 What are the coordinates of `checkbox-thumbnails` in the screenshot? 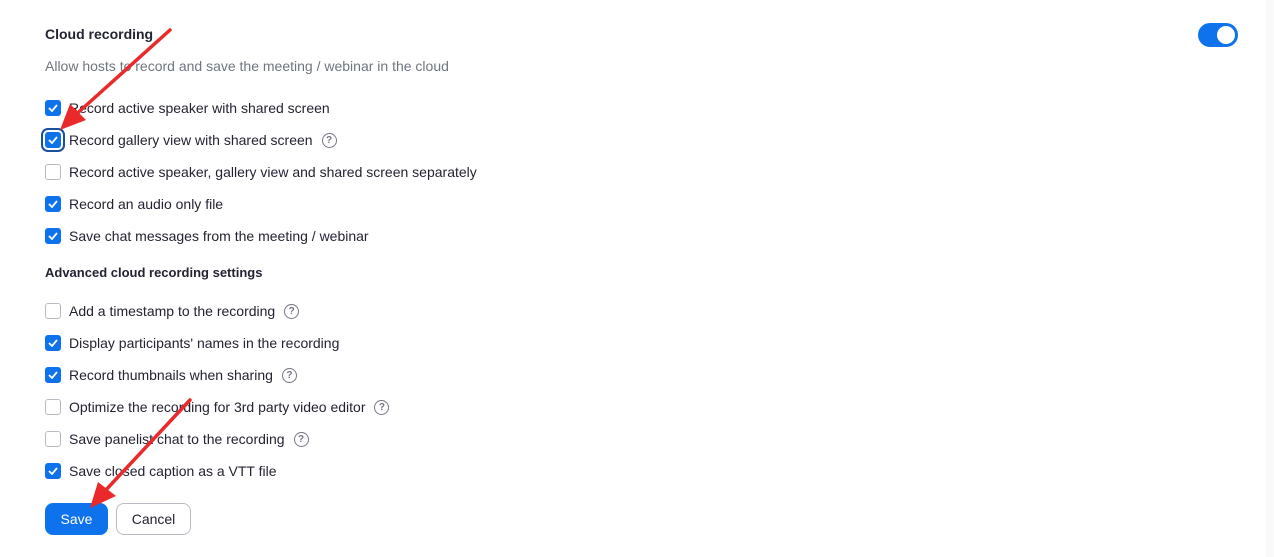 It's located at (53, 375).